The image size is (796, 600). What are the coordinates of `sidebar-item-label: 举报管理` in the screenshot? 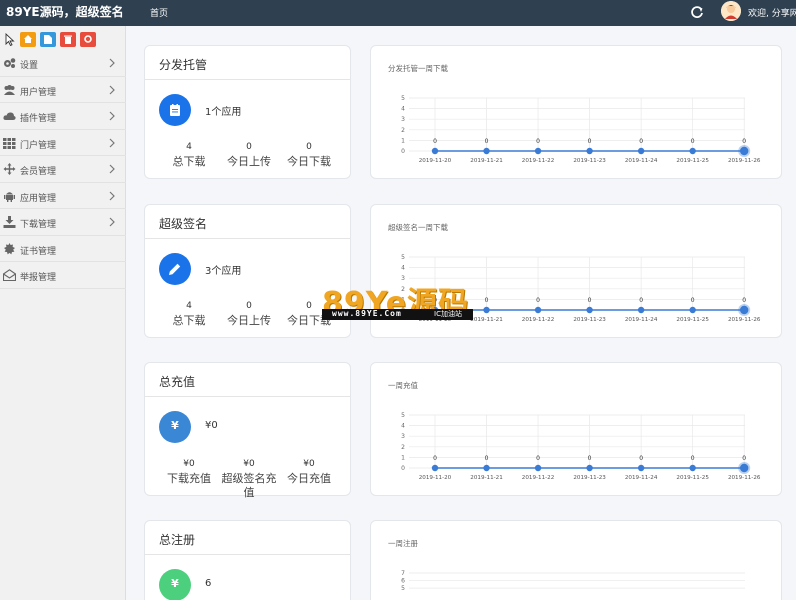 It's located at (38, 278).